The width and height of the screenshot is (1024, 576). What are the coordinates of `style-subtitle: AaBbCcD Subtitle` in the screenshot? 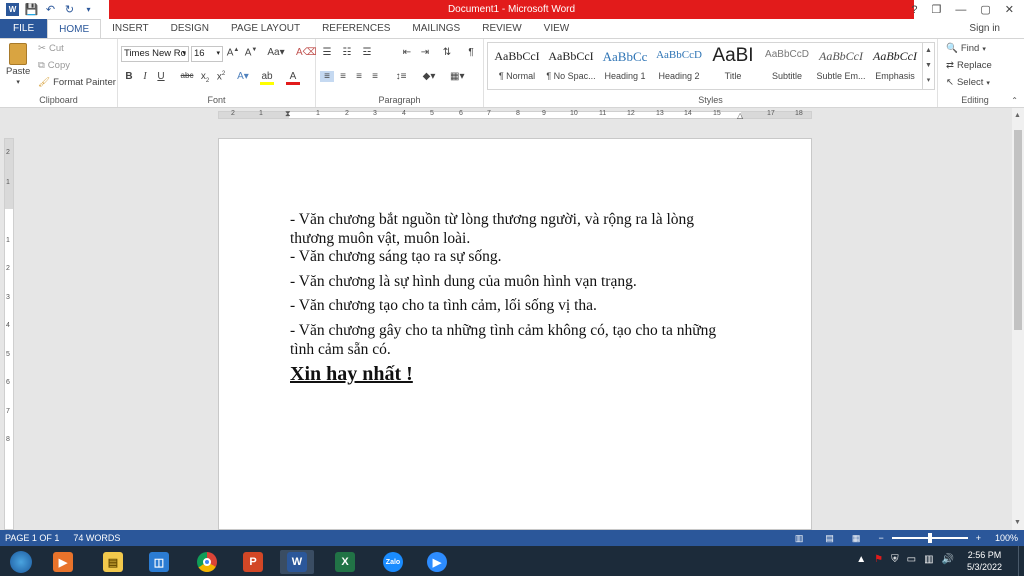 It's located at (787, 66).